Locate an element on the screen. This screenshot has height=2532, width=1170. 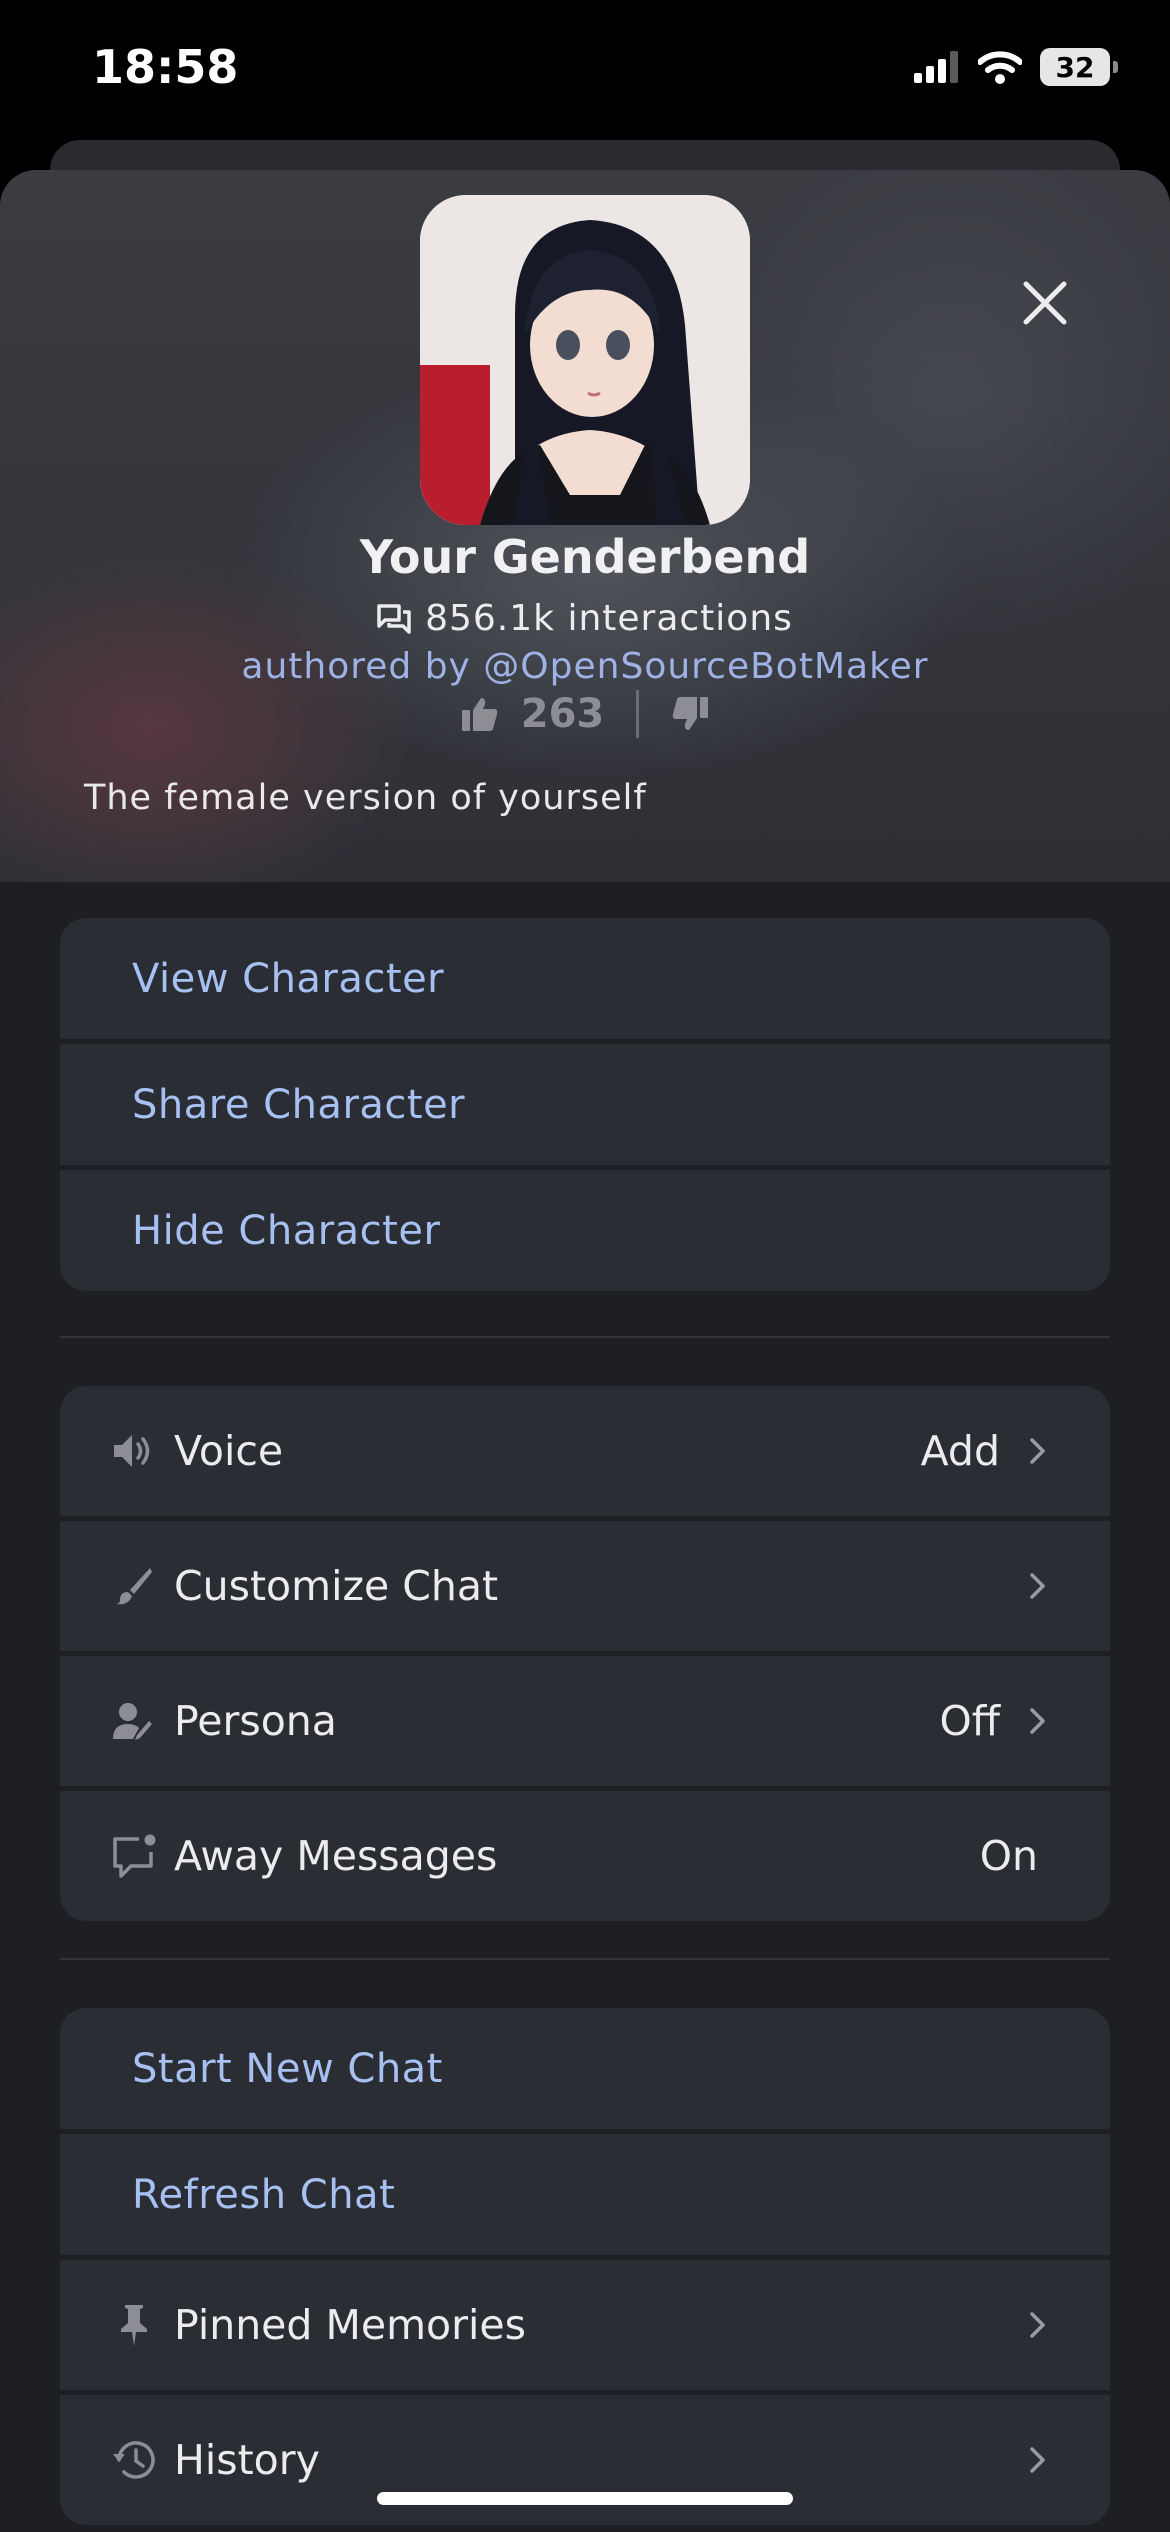
customize-chat-row: Customize Chat is located at coordinates (585, 1586).